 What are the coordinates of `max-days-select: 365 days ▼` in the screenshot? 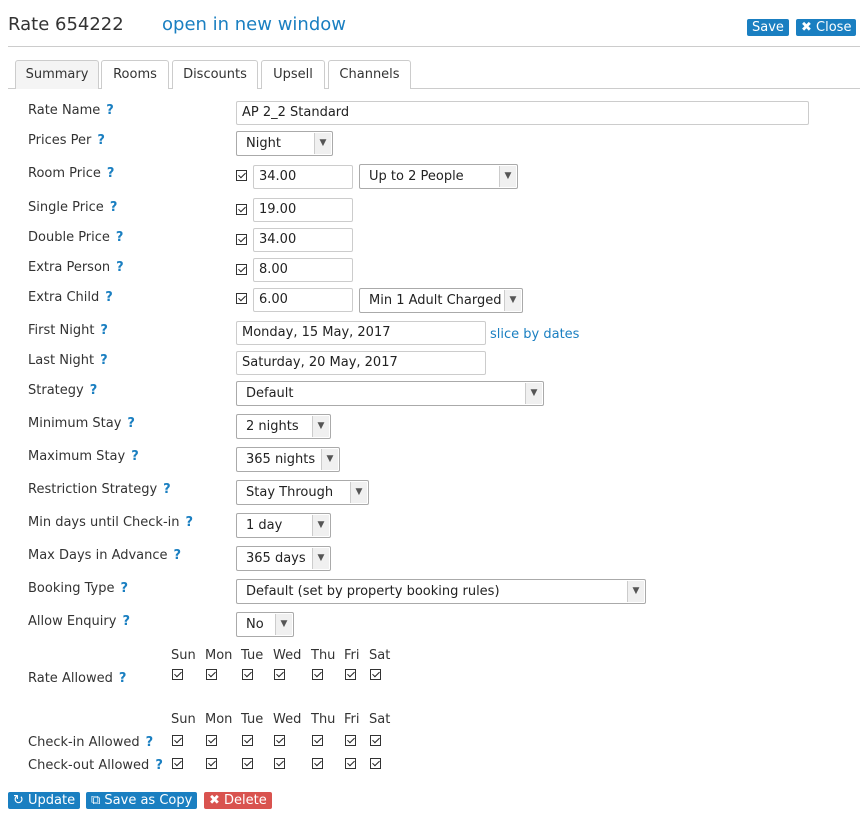 It's located at (283, 558).